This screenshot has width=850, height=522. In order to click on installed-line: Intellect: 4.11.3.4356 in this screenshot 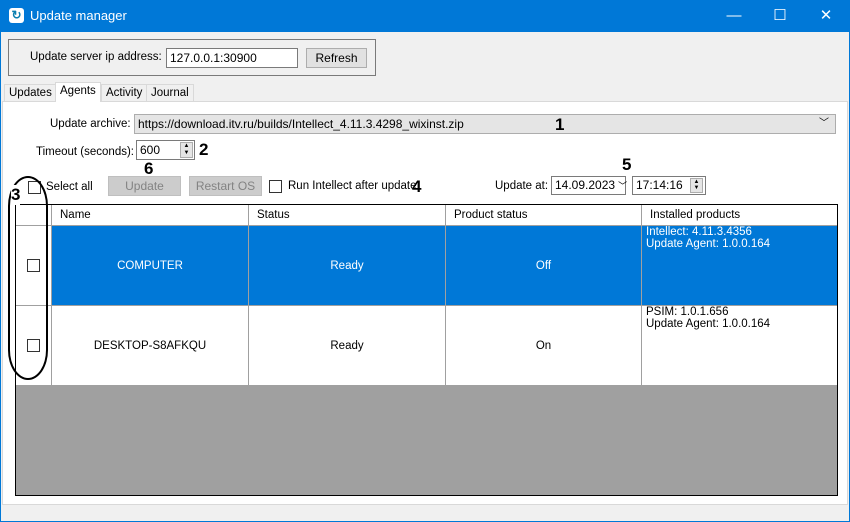, I will do `click(699, 232)`.